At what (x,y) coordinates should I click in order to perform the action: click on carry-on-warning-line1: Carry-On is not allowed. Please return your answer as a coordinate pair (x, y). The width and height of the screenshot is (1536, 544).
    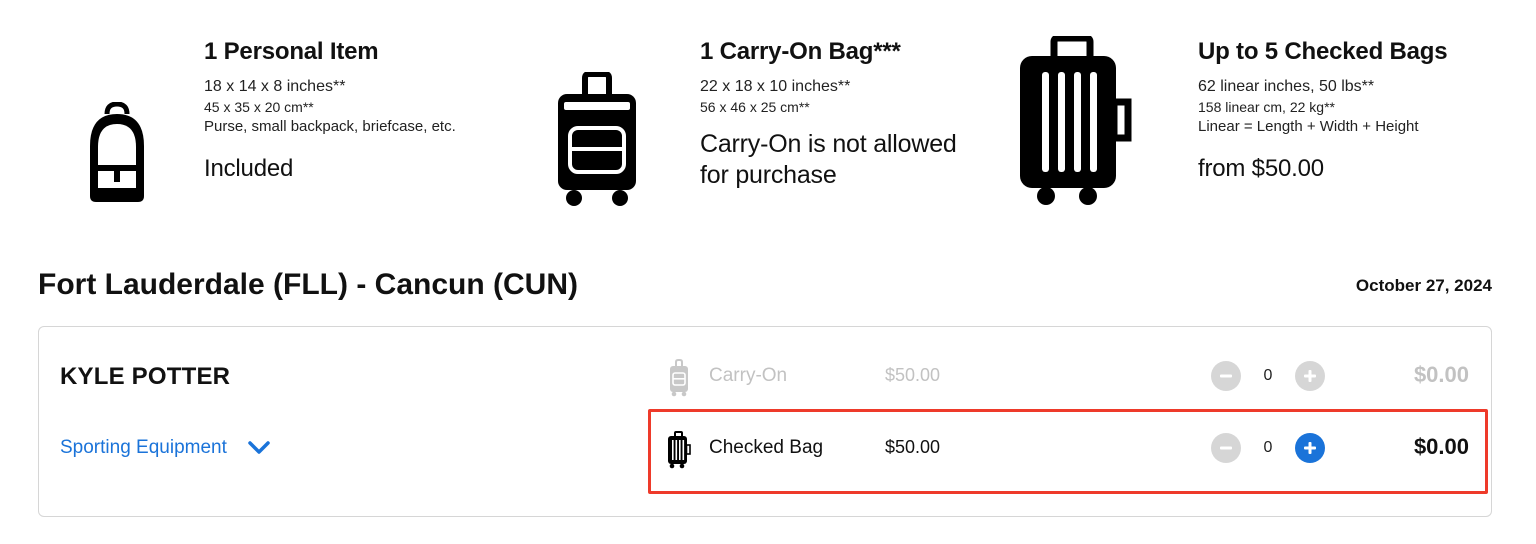
    Looking at the image, I should click on (828, 144).